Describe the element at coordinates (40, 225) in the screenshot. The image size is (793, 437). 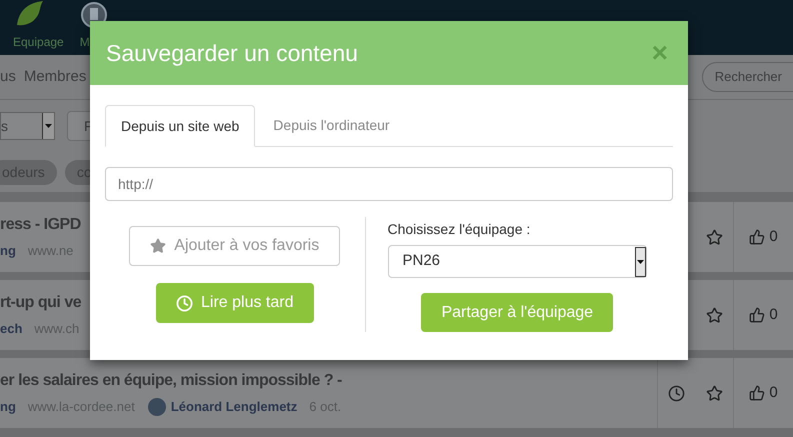
I see `article-title: ress - IGPD` at that location.